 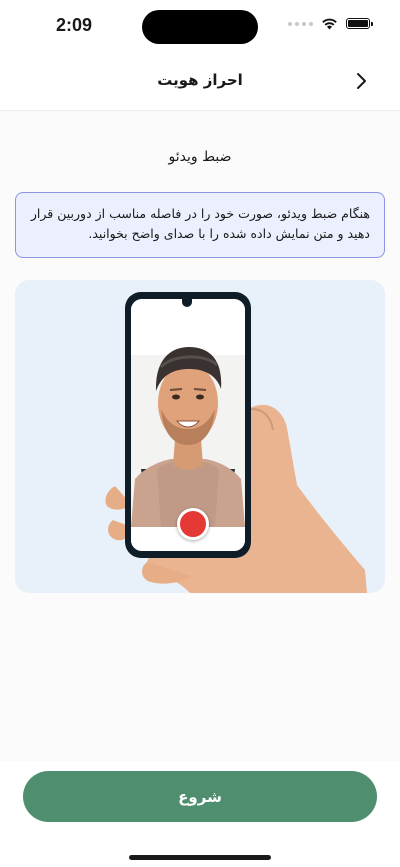 I want to click on home-indicator, so click(x=200, y=857).